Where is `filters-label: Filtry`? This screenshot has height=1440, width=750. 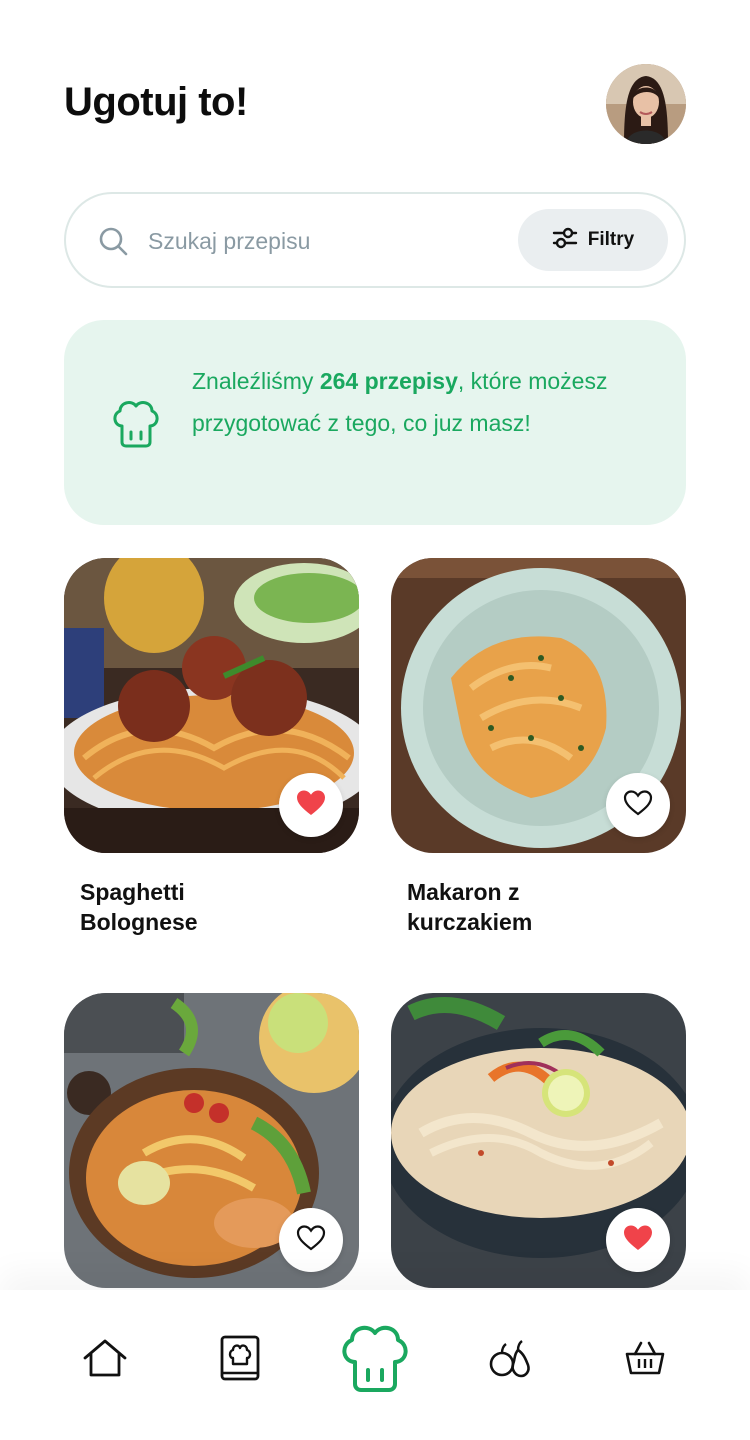 filters-label: Filtry is located at coordinates (611, 239).